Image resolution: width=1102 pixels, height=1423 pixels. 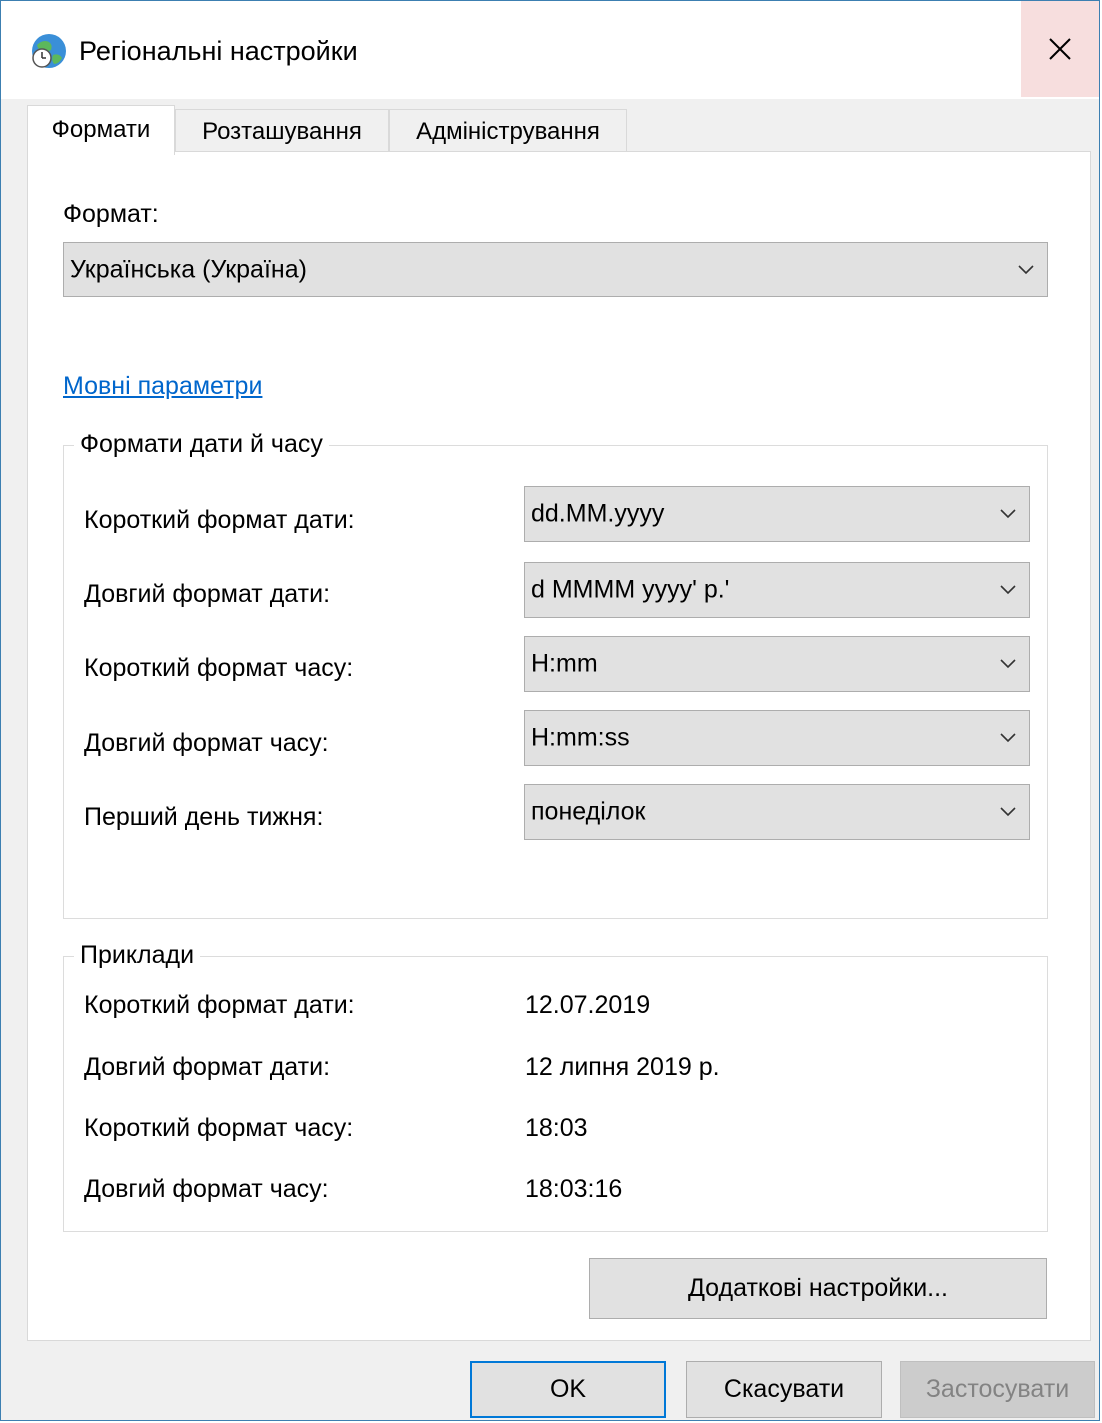 I want to click on short-time-label: Короткий формат часу:, so click(x=219, y=668).